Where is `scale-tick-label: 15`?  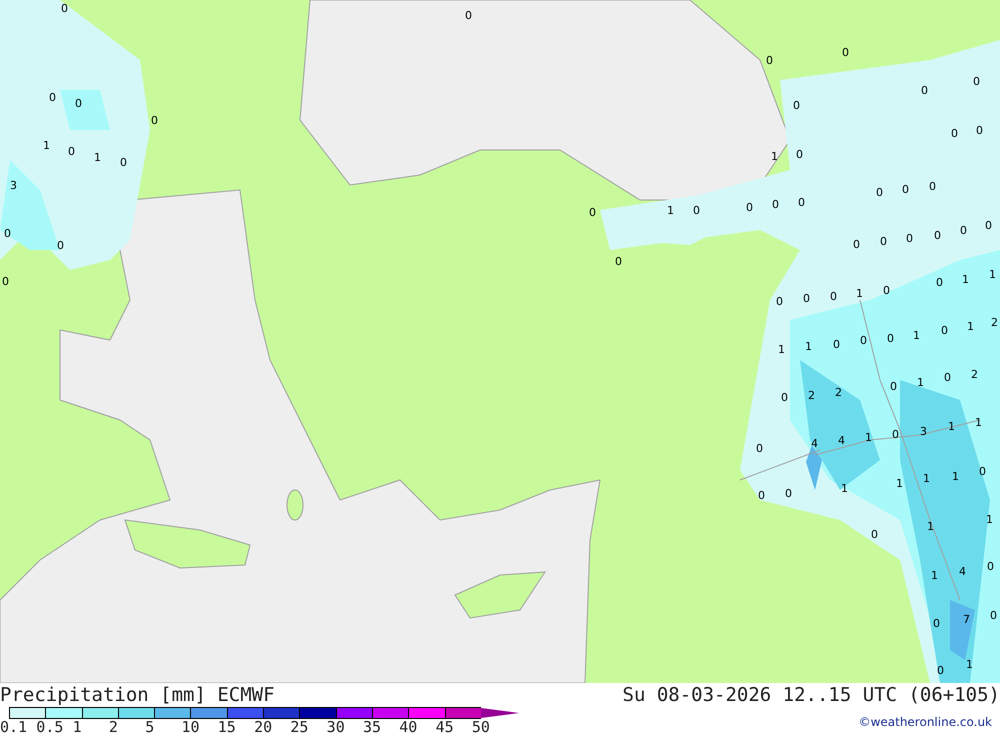 scale-tick-label: 15 is located at coordinates (227, 726).